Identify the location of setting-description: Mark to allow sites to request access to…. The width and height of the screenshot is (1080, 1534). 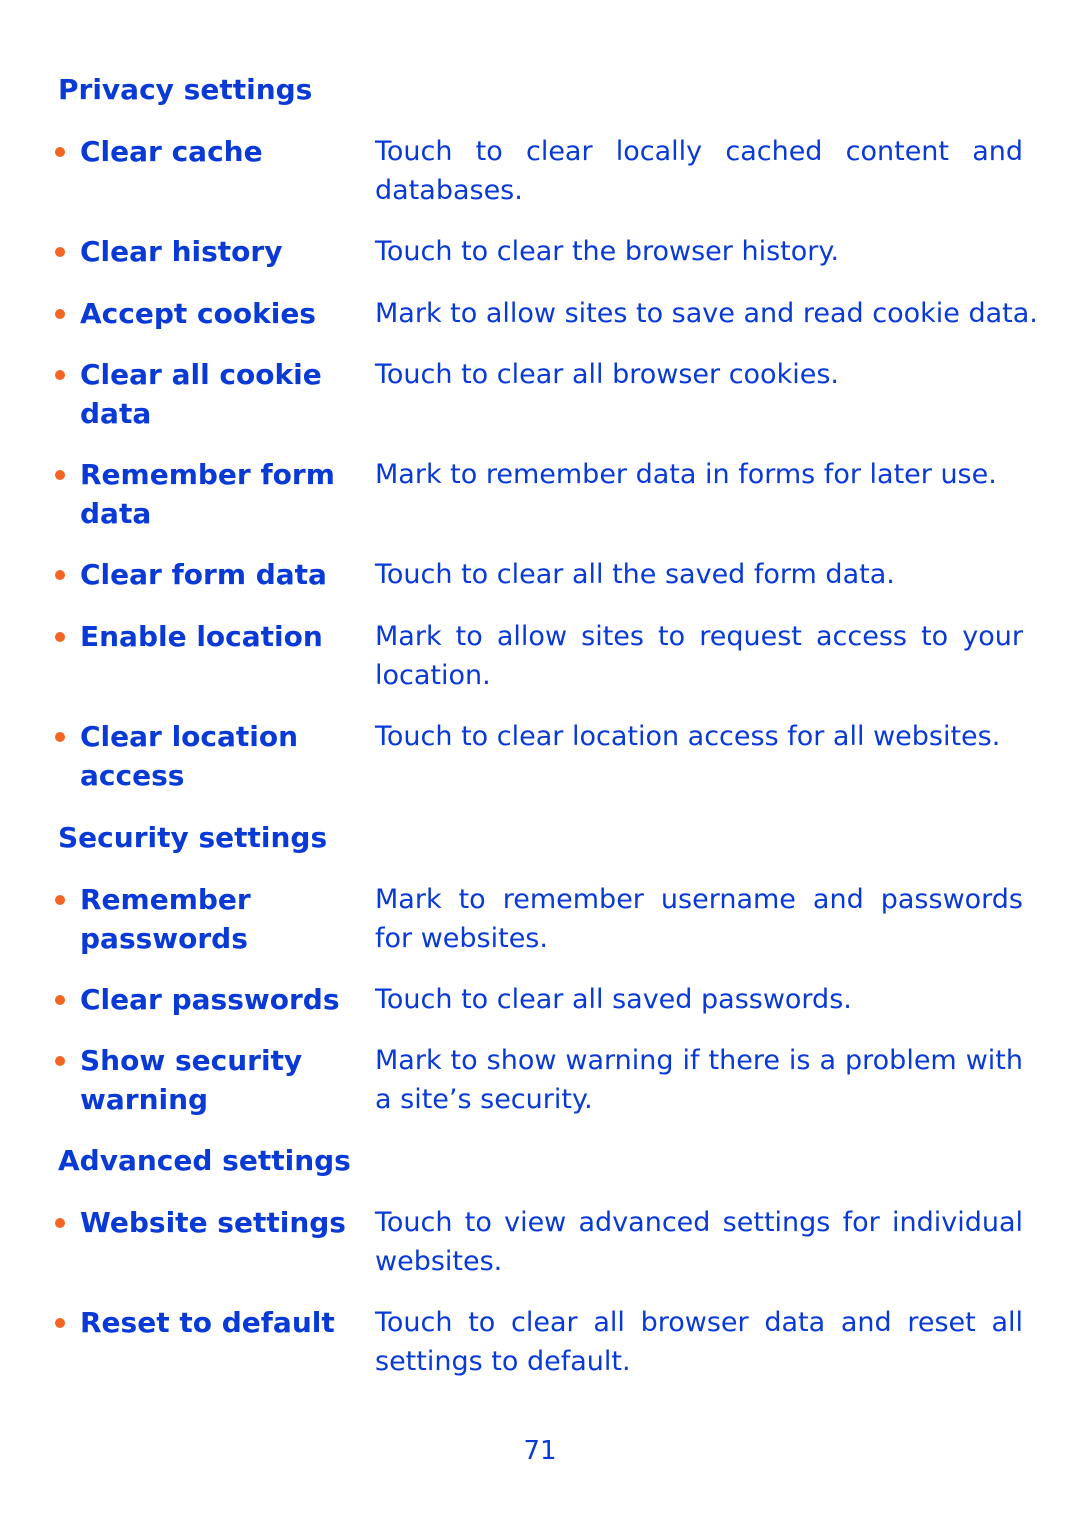
(699, 656).